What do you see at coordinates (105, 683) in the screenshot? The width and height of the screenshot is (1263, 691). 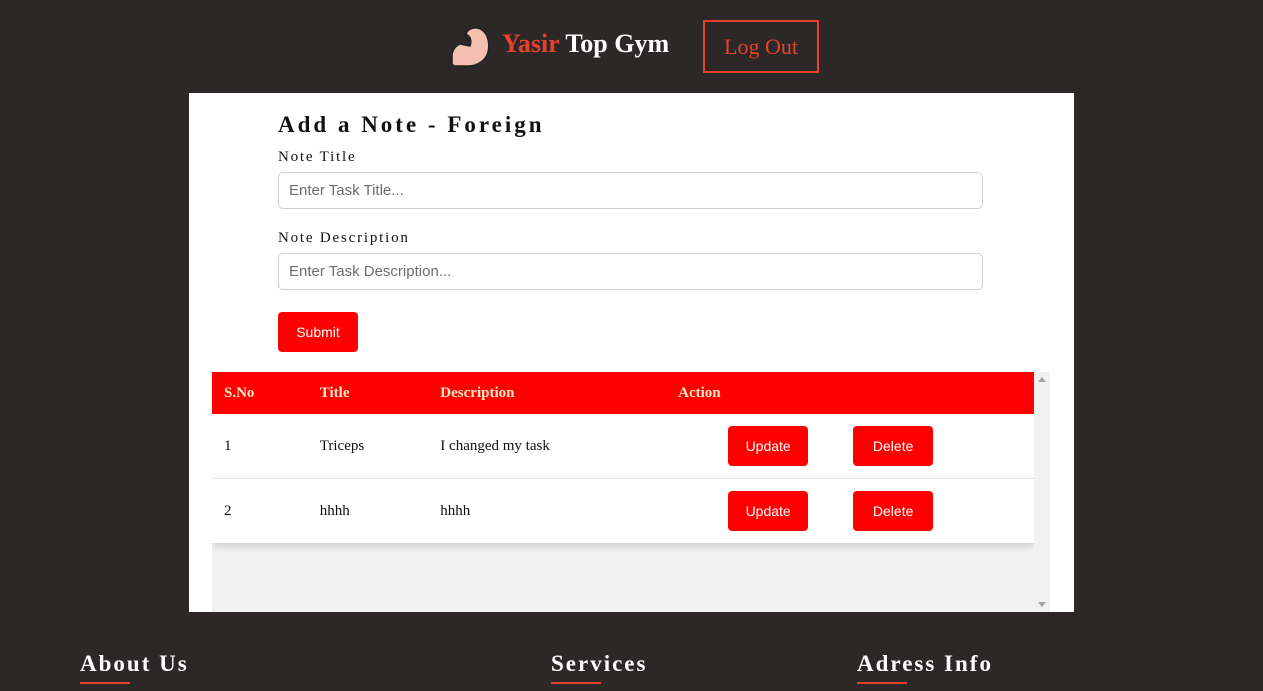 I see `footer-about-underline` at bounding box center [105, 683].